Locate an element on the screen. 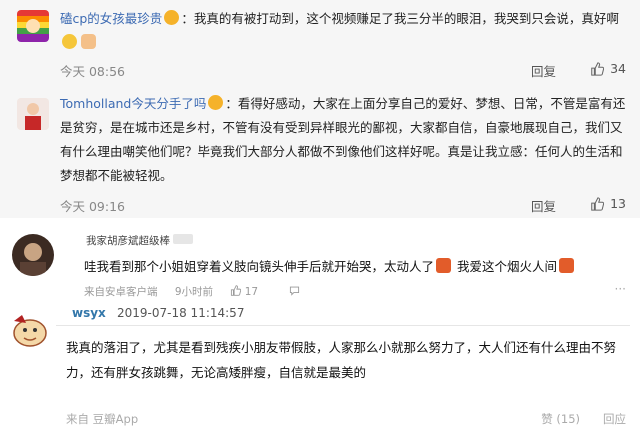 The image size is (640, 428). like-button: 13 is located at coordinates (608, 203).